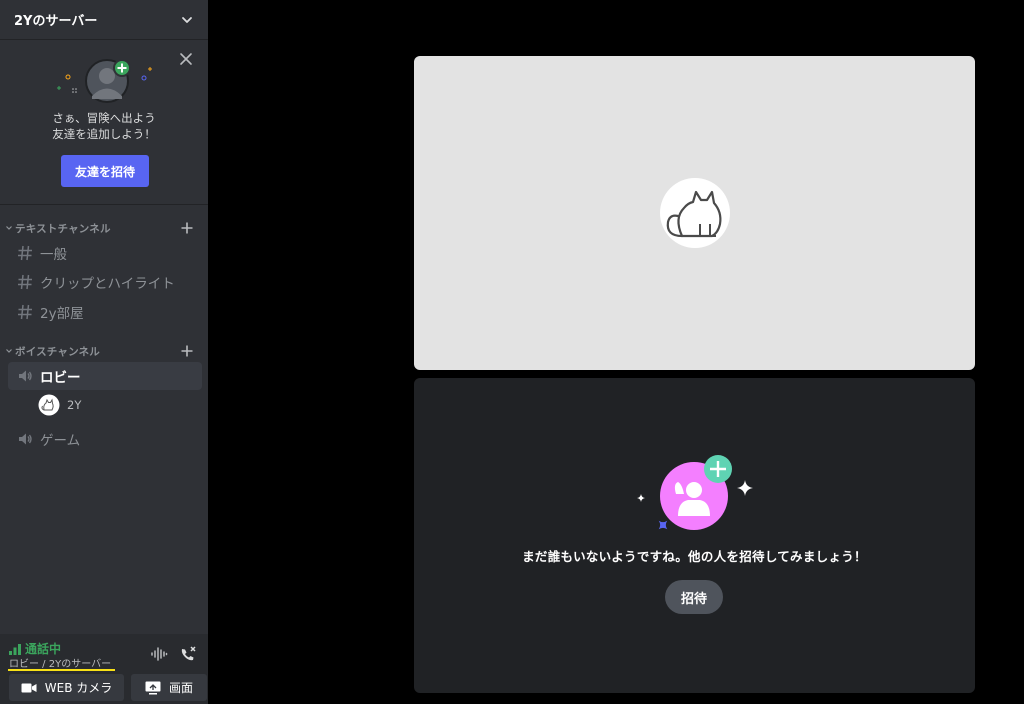 The height and width of the screenshot is (704, 1024). What do you see at coordinates (74, 405) in the screenshot?
I see `voice-user-name: 2Y` at bounding box center [74, 405].